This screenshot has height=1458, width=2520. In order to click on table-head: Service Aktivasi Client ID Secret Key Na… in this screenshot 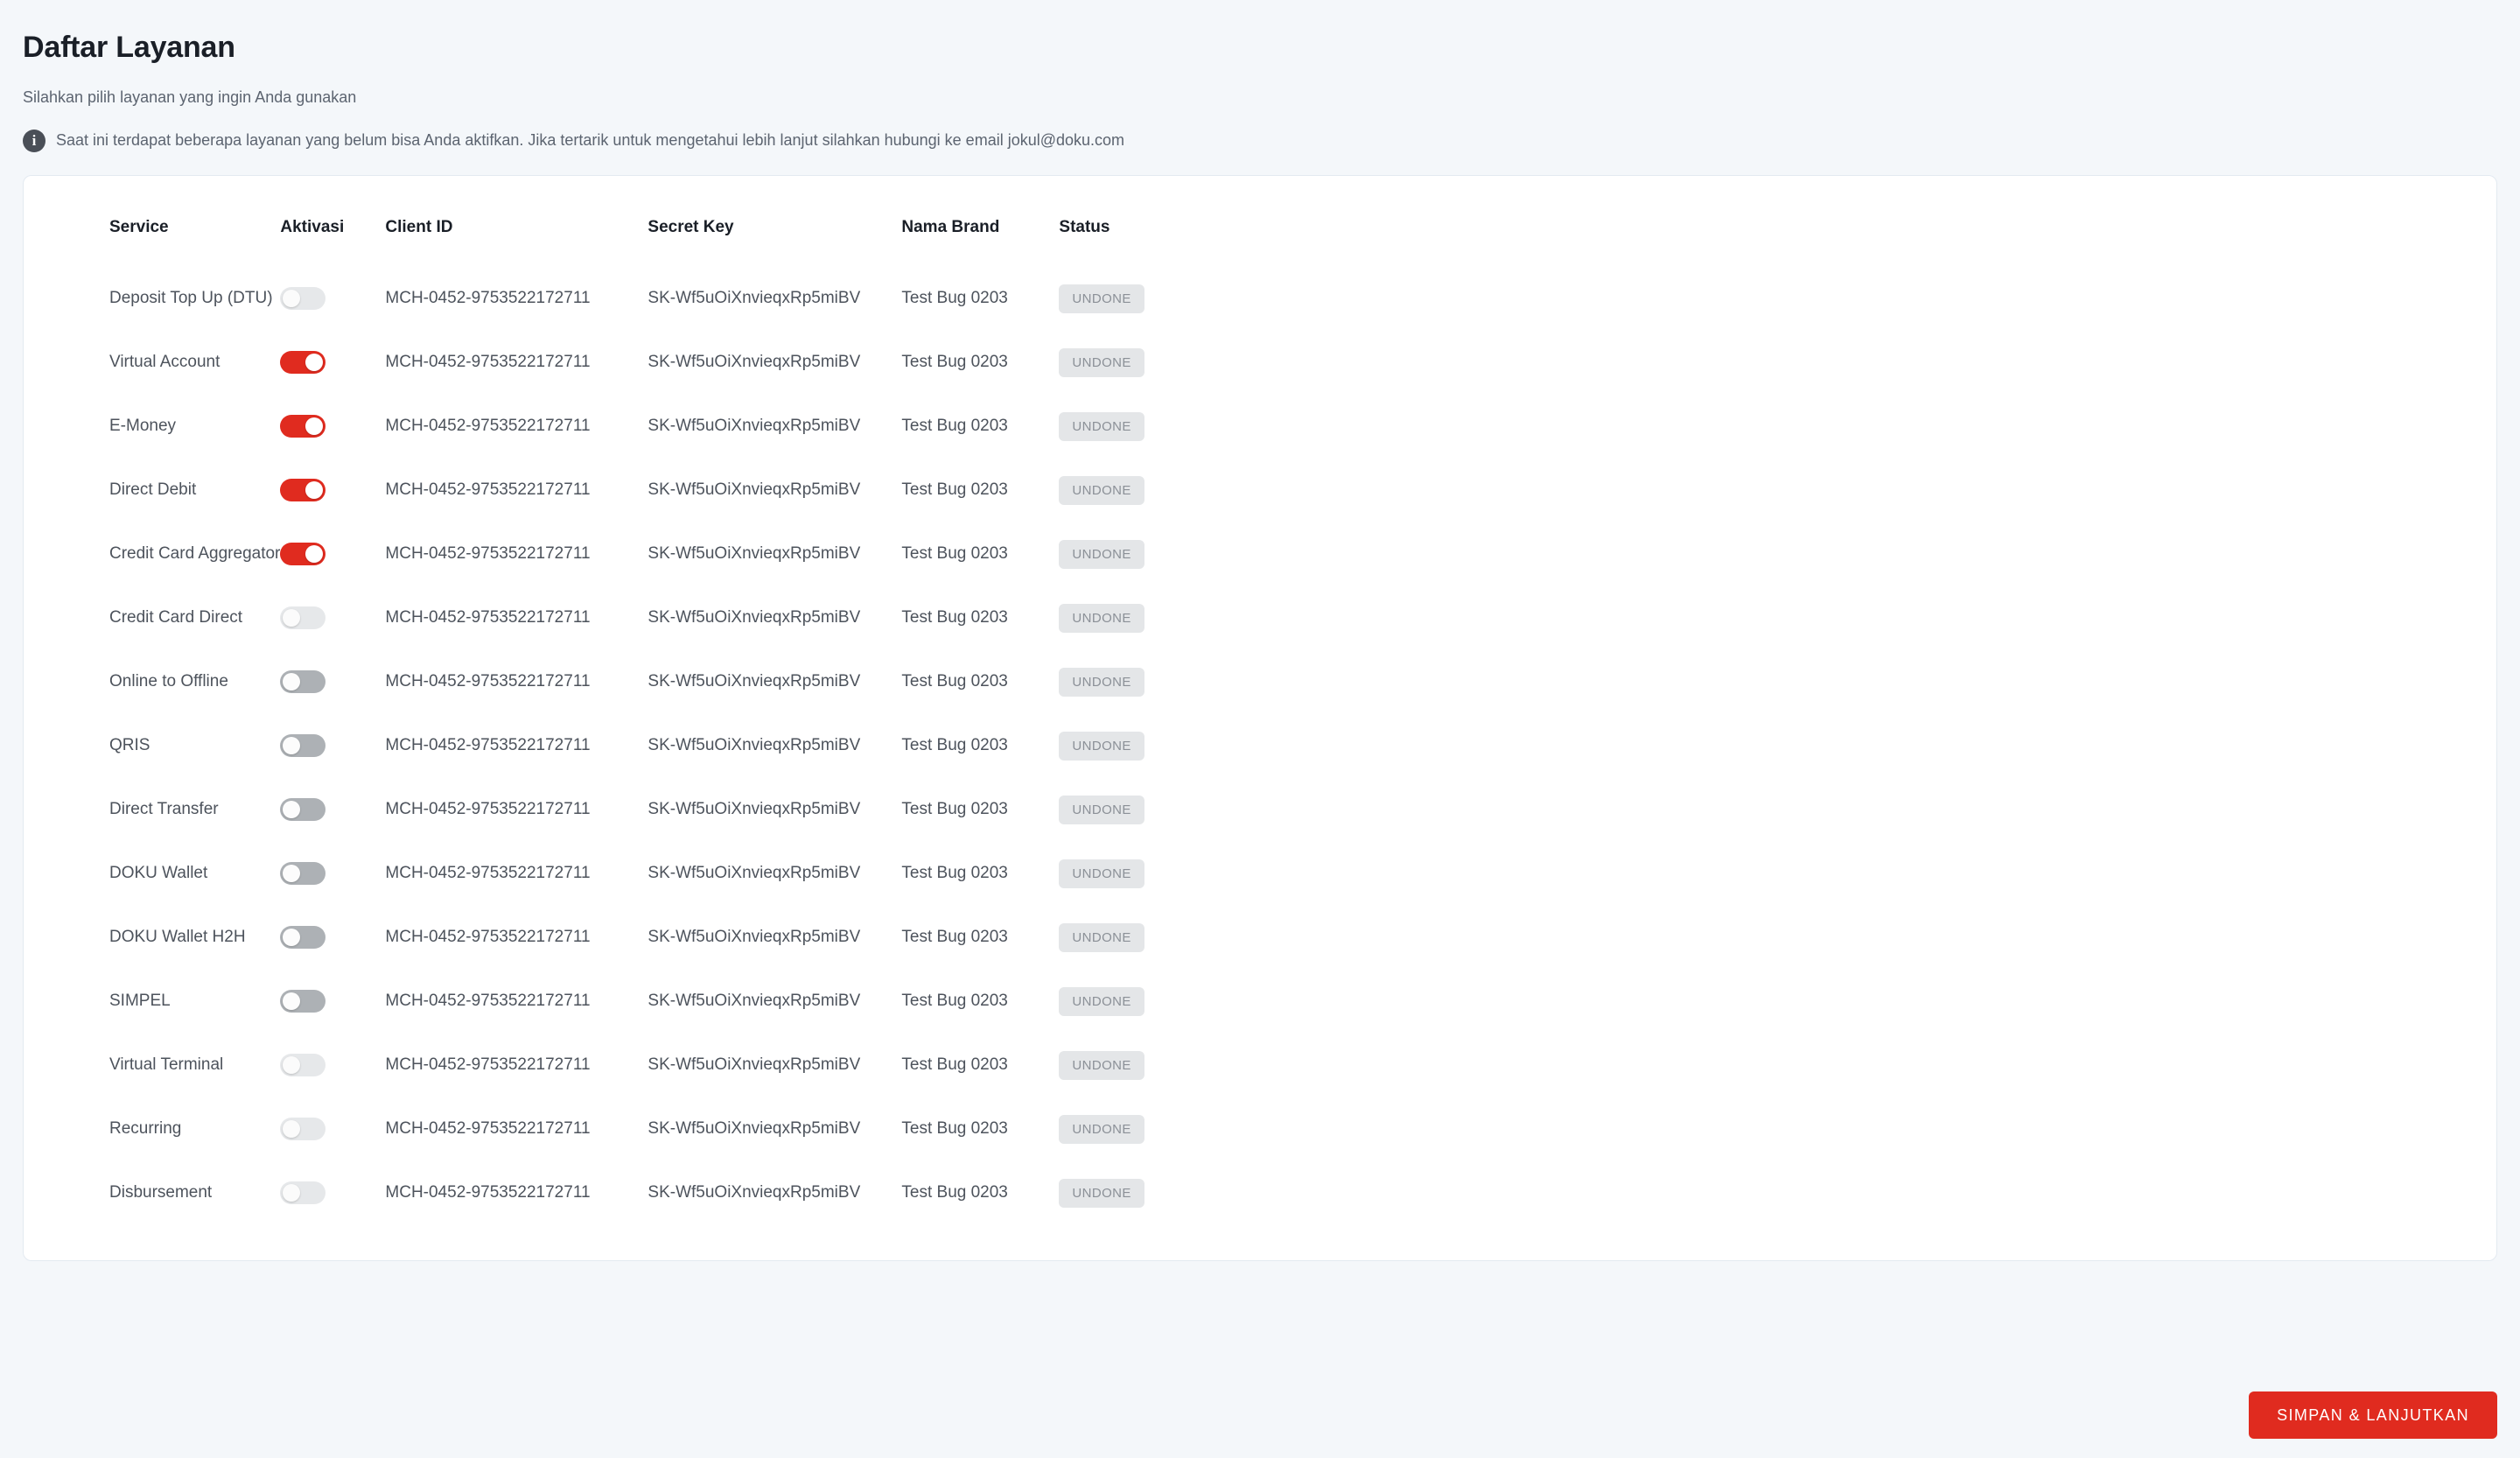, I will do `click(1260, 242)`.